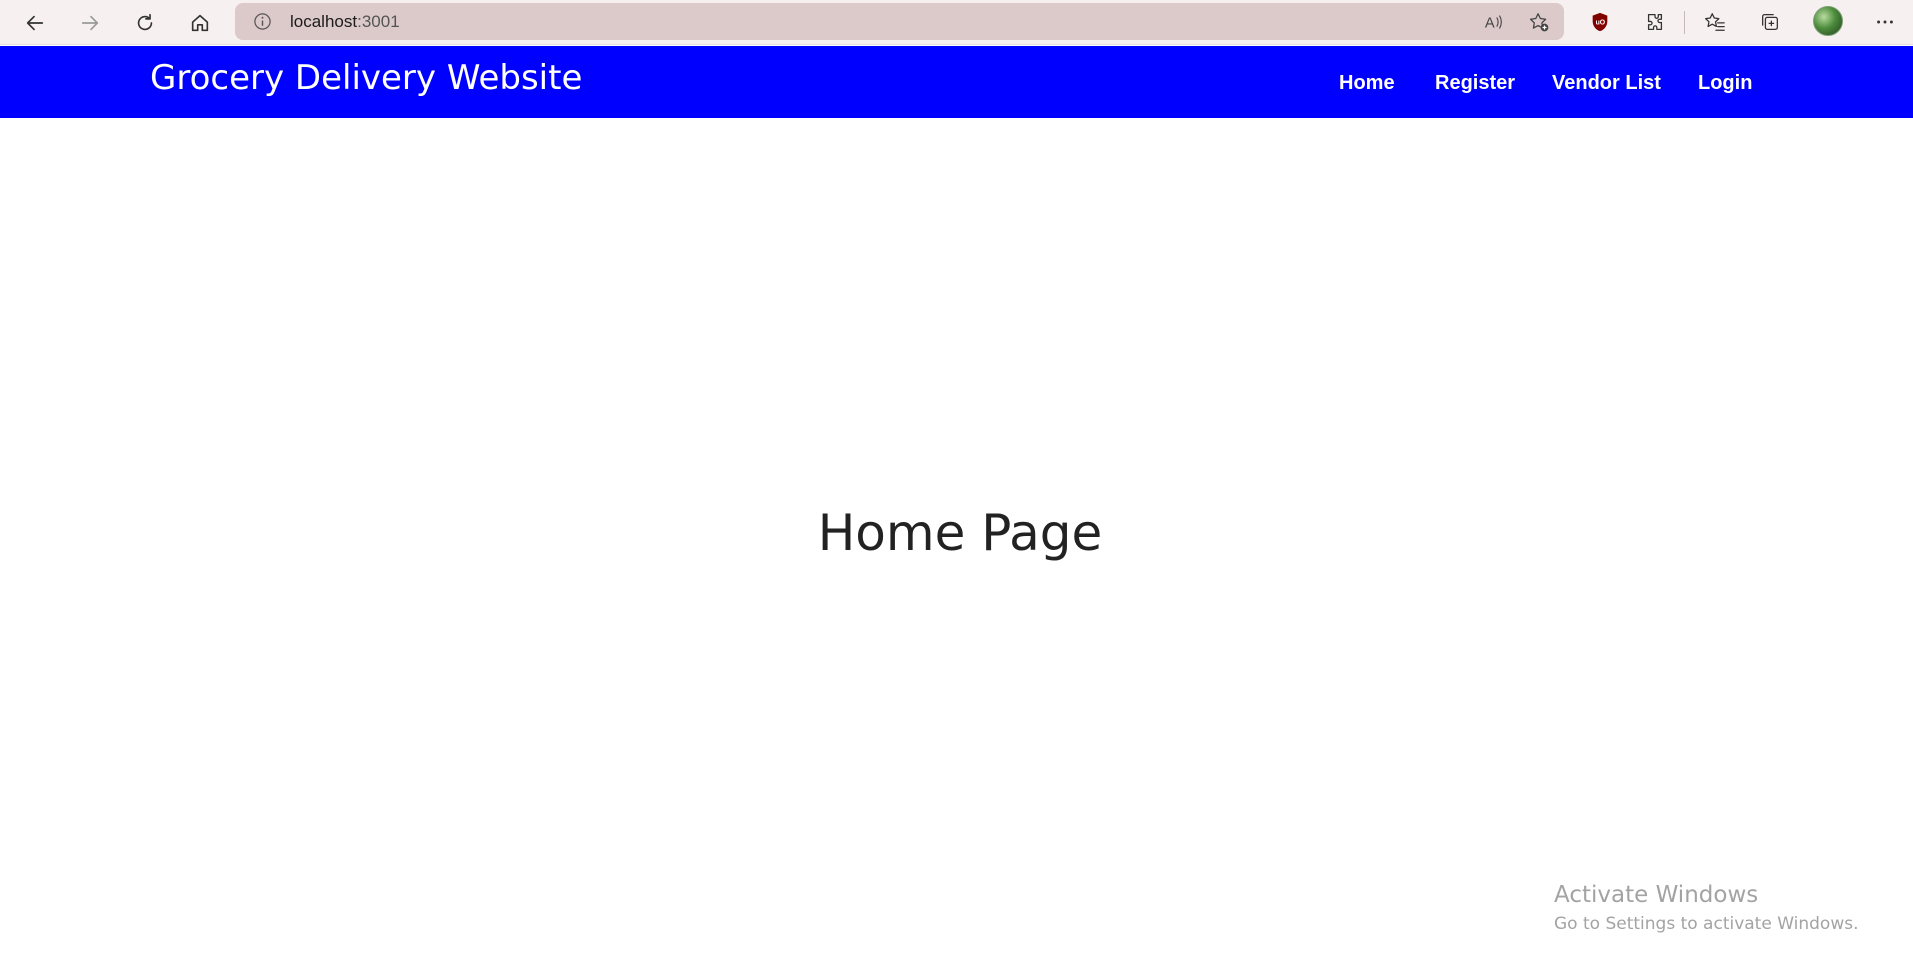  I want to click on svg-text: uO, so click(1601, 22).